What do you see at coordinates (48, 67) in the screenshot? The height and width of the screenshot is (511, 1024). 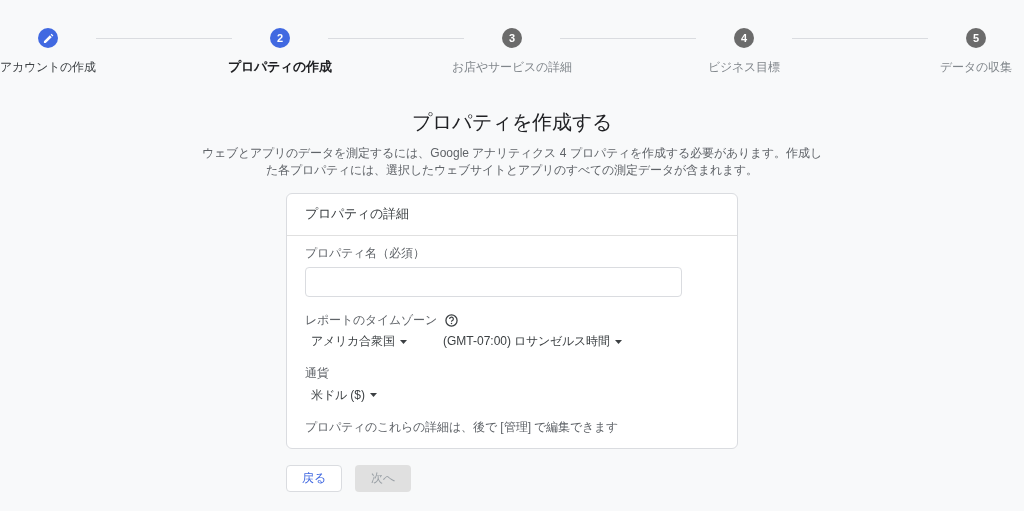 I see `step-label: アカウントの作成` at bounding box center [48, 67].